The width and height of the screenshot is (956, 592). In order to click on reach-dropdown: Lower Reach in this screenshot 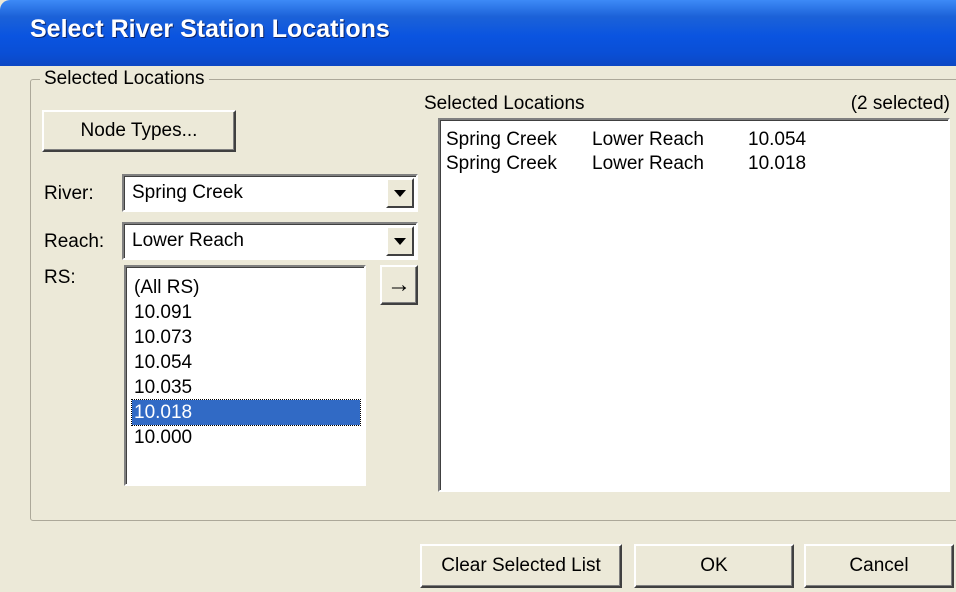, I will do `click(270, 241)`.